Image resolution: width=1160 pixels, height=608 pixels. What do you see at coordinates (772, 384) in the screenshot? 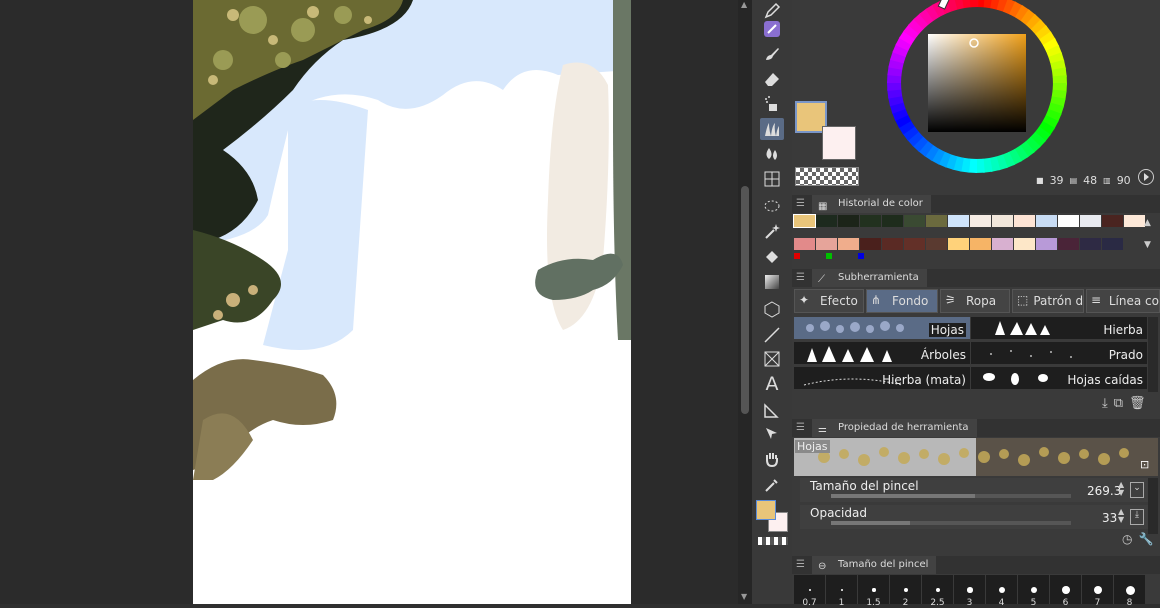
I see `text-icon: A` at bounding box center [772, 384].